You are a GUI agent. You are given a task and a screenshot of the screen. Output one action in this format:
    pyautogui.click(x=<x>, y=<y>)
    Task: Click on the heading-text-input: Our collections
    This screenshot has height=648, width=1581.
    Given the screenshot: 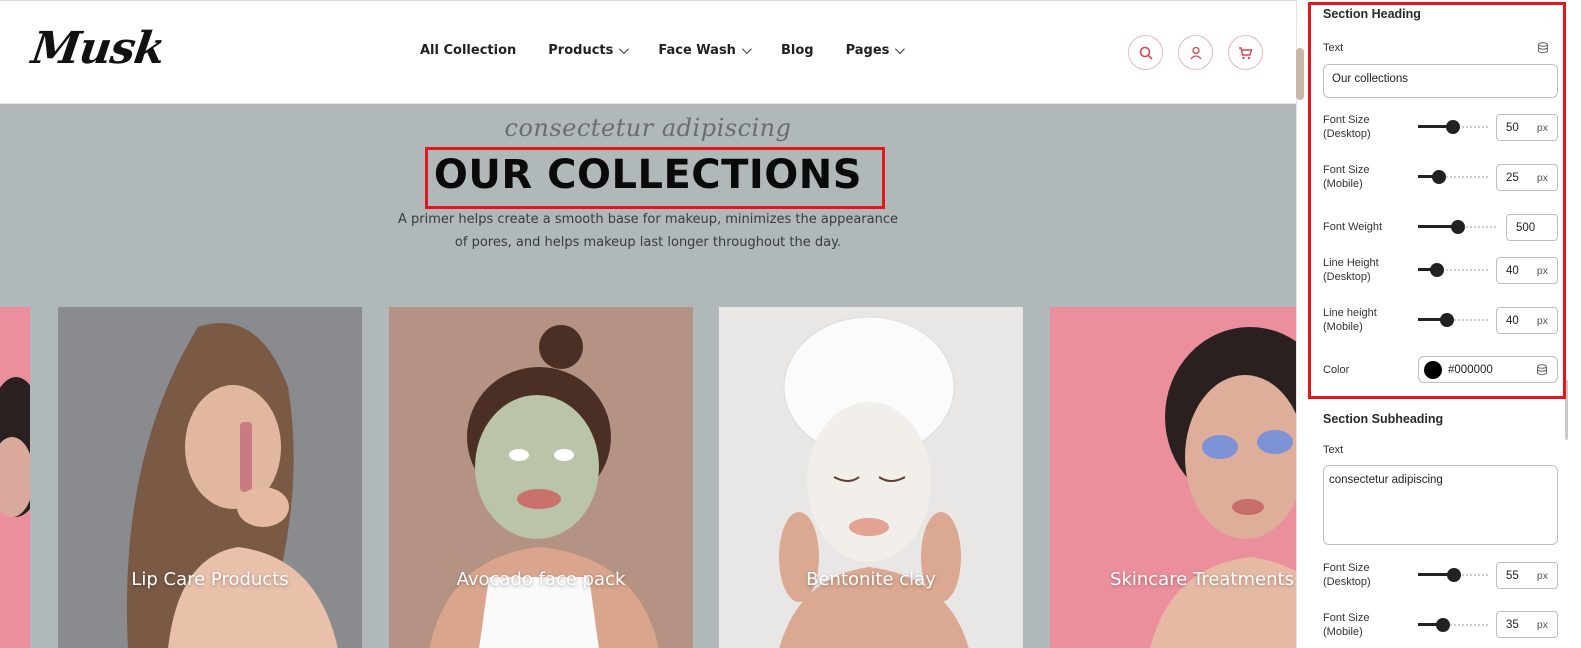 What is the action you would take?
    pyautogui.click(x=1440, y=81)
    